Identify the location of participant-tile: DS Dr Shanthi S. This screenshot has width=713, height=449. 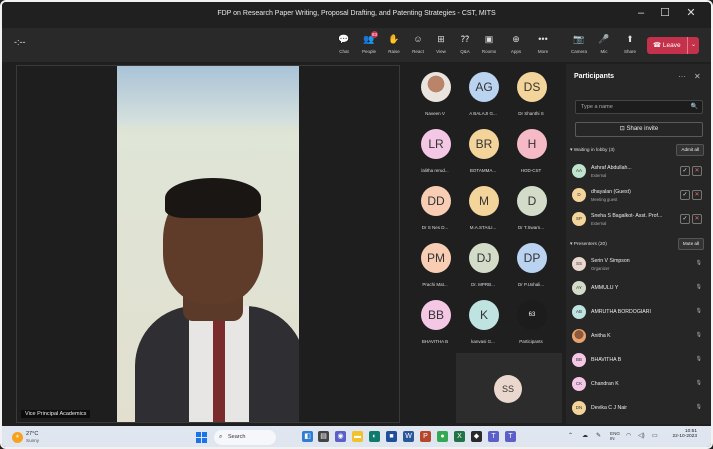
(531, 97).